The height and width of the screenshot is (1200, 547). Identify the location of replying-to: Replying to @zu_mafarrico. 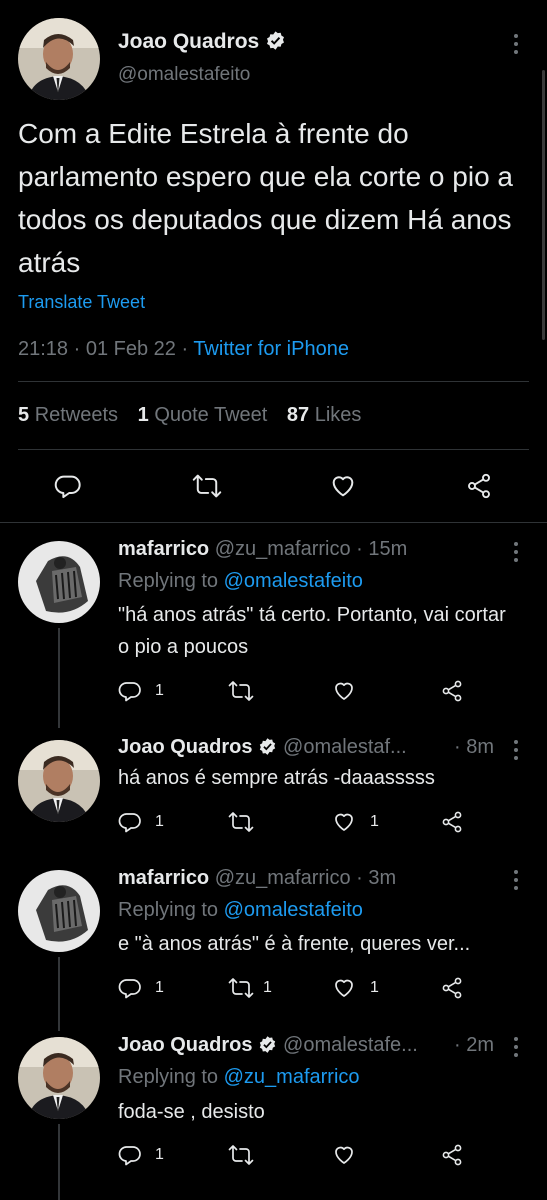
(239, 1077).